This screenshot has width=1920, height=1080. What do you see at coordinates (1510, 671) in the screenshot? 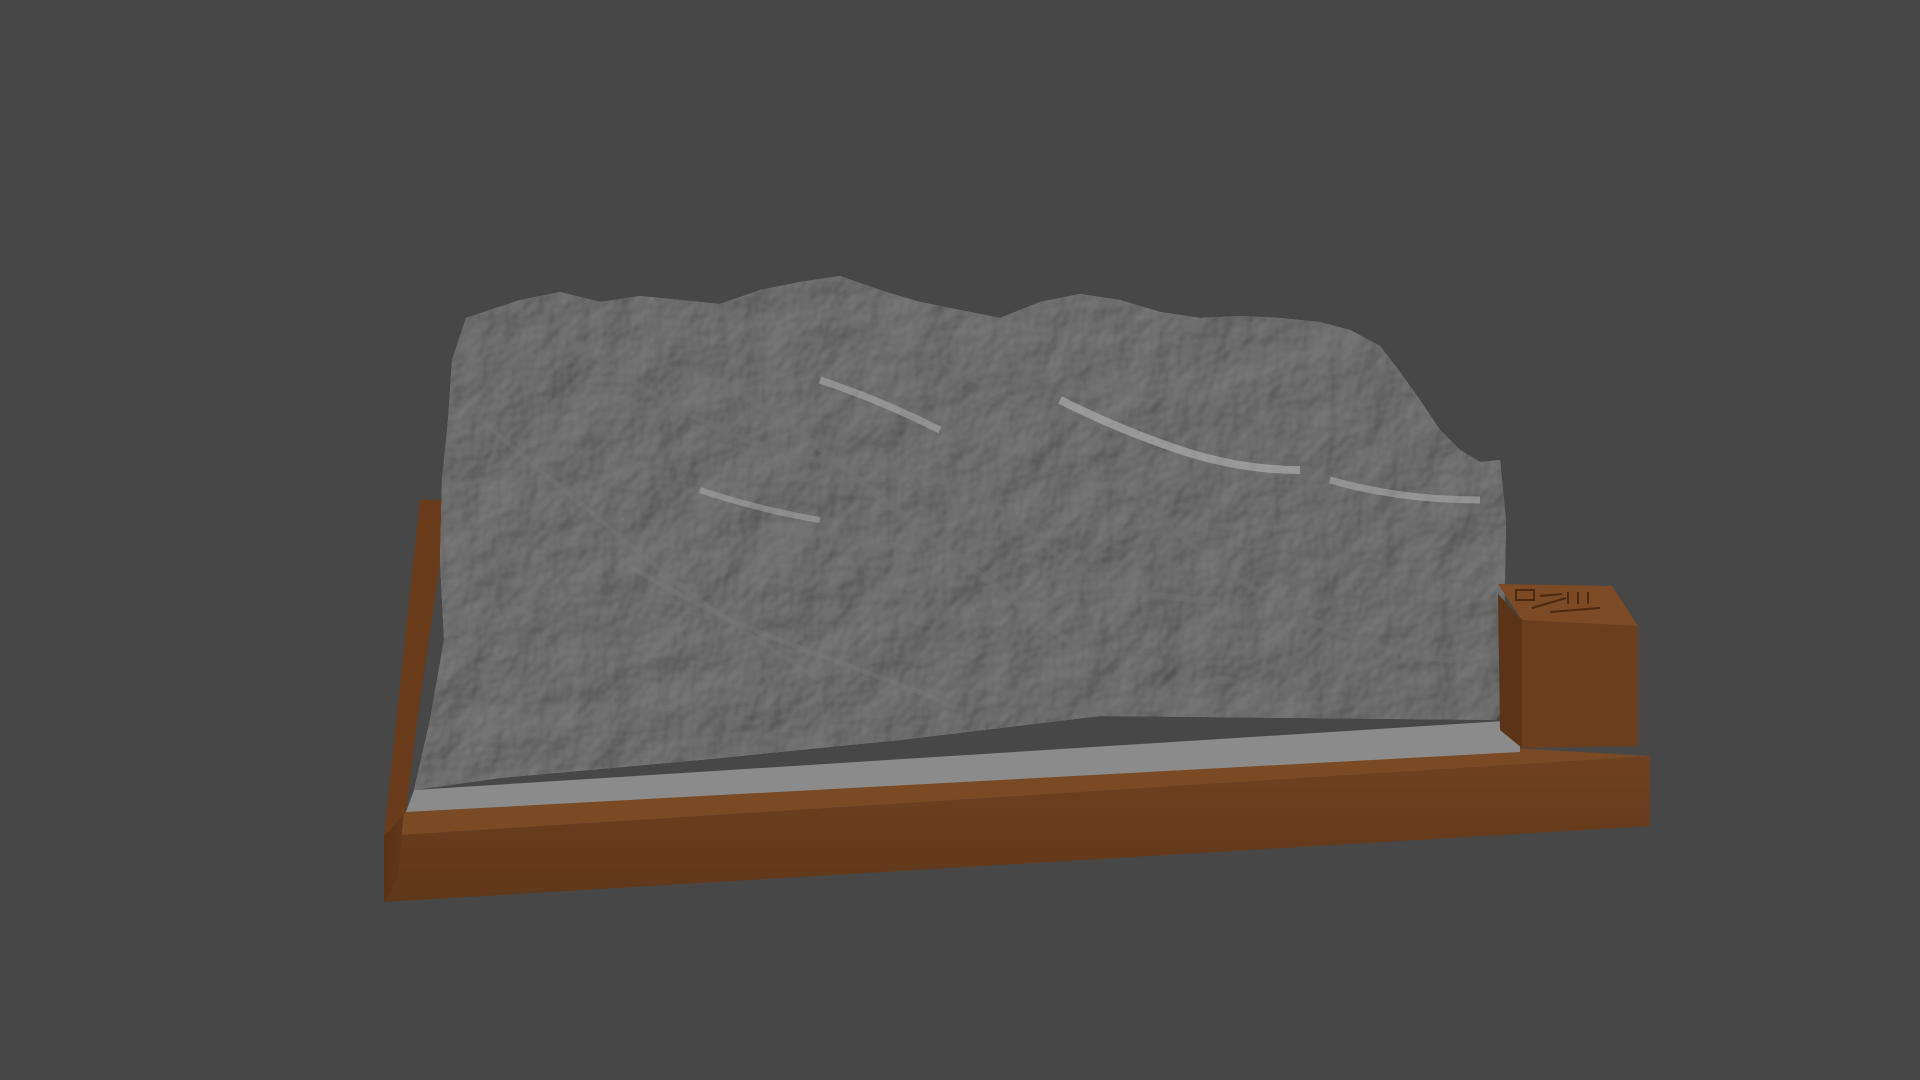
I see `legend-block-side` at bounding box center [1510, 671].